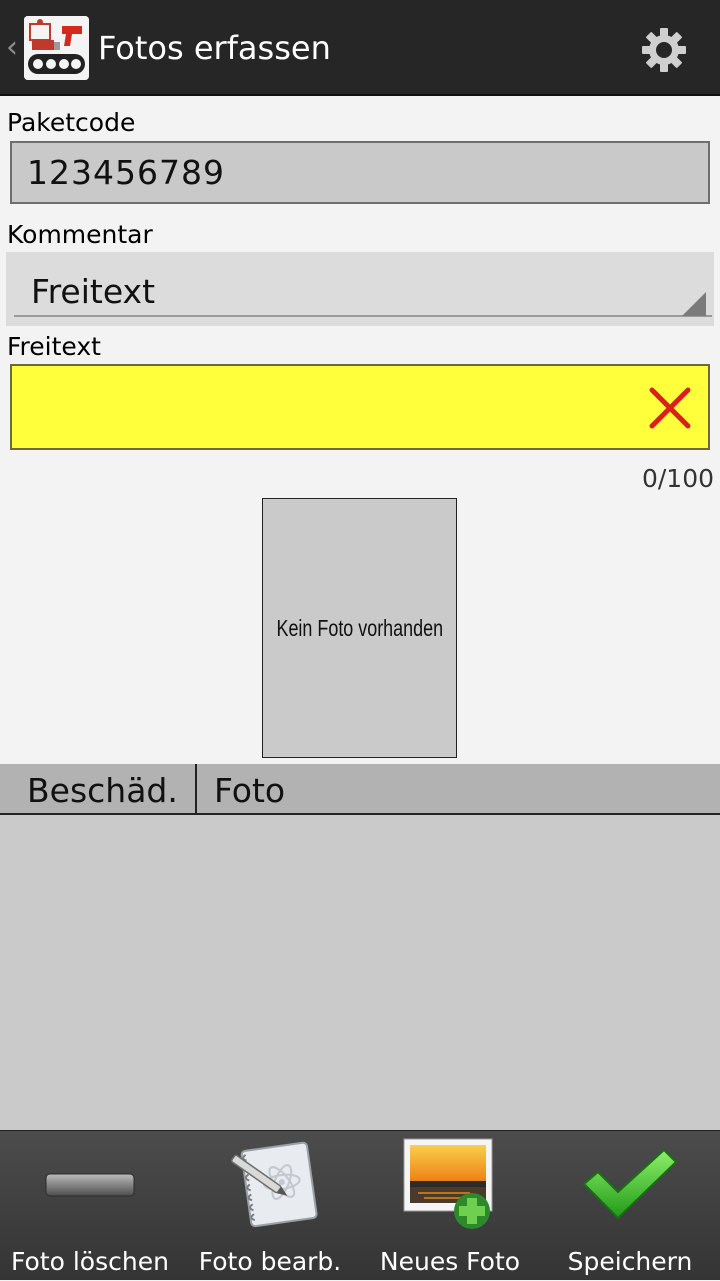 The width and height of the screenshot is (720, 1281). Describe the element at coordinates (90, 1261) in the screenshot. I see `delete-photo-label: Foto löschen` at that location.